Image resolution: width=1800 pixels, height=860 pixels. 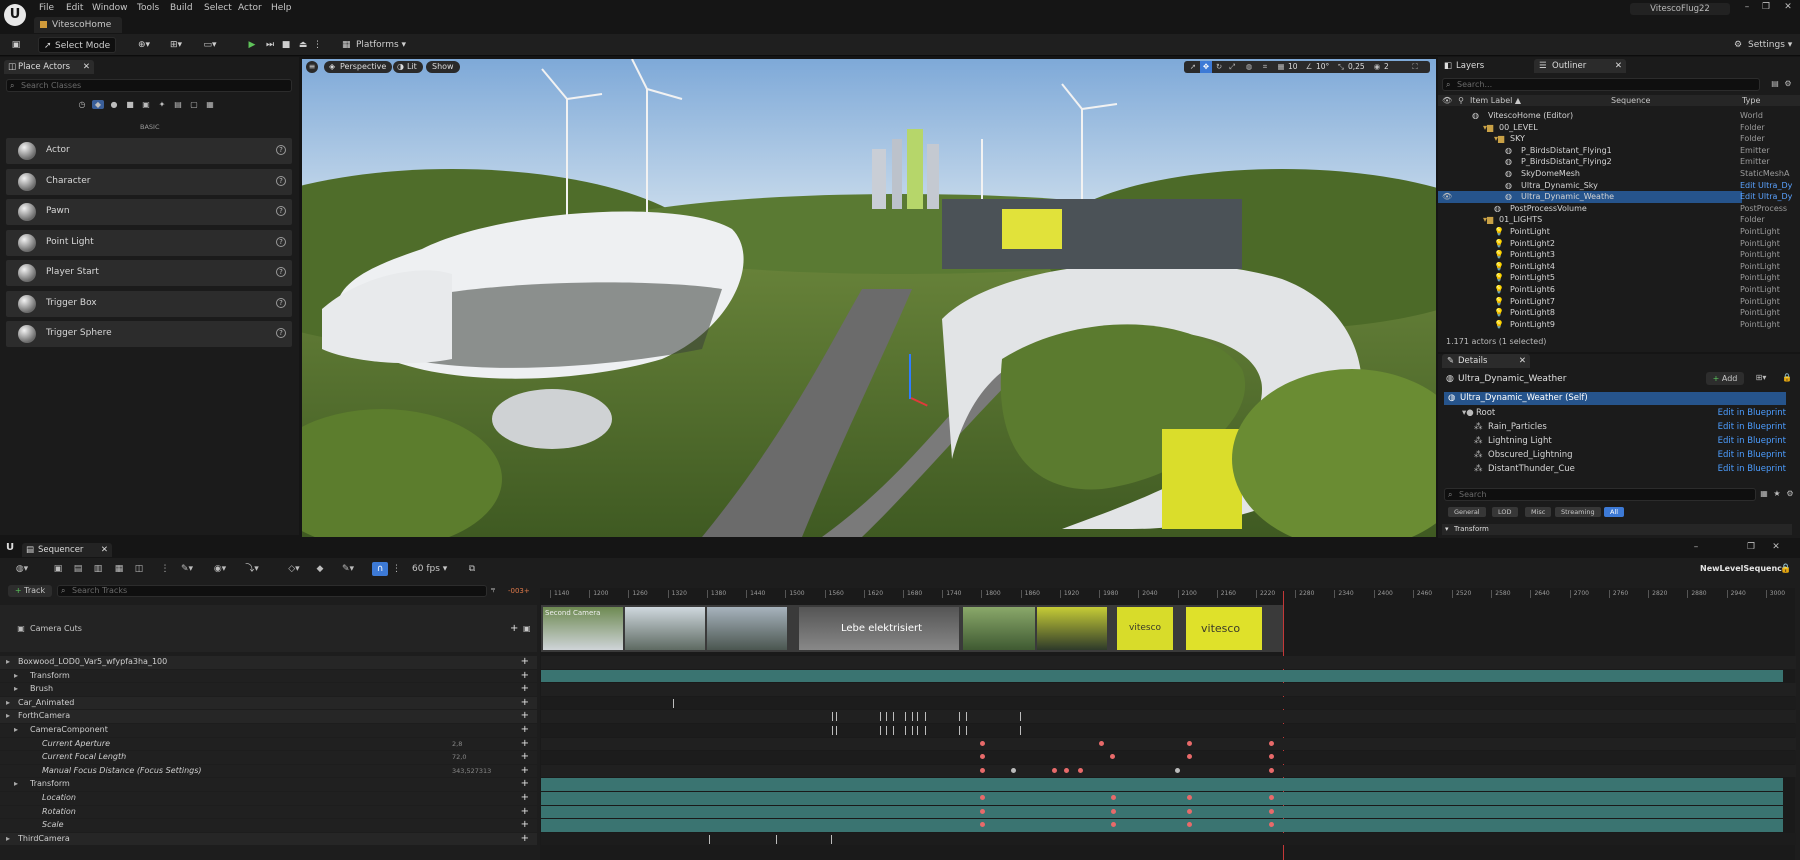 I want to click on scale-snap-icon: ⤡, so click(x=1341, y=67).